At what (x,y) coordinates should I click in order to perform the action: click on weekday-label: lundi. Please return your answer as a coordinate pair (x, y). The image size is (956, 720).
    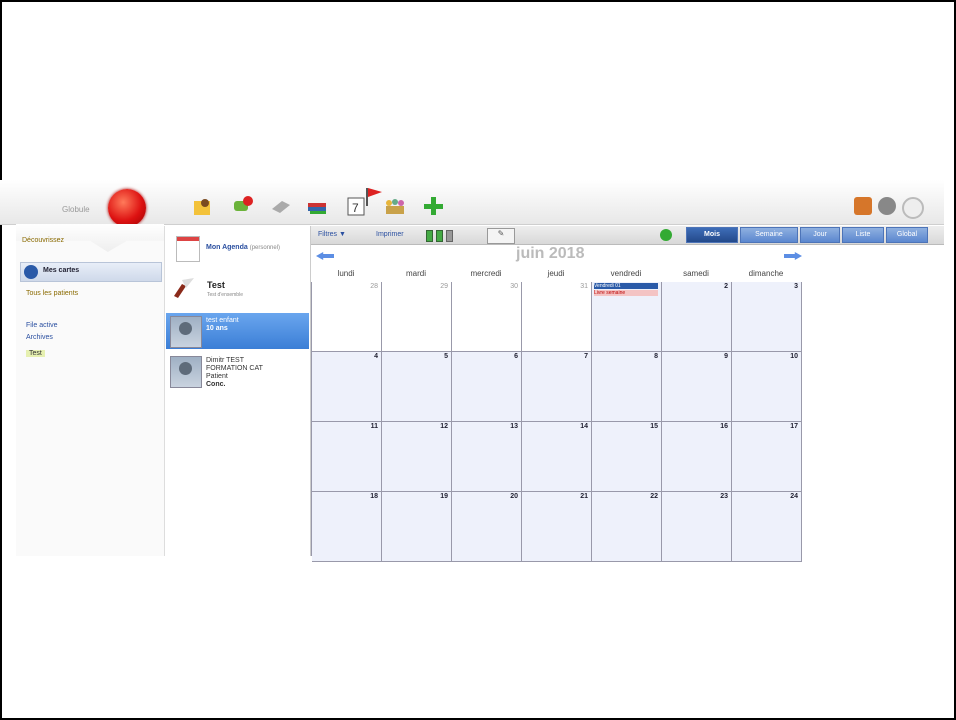
    Looking at the image, I should click on (346, 273).